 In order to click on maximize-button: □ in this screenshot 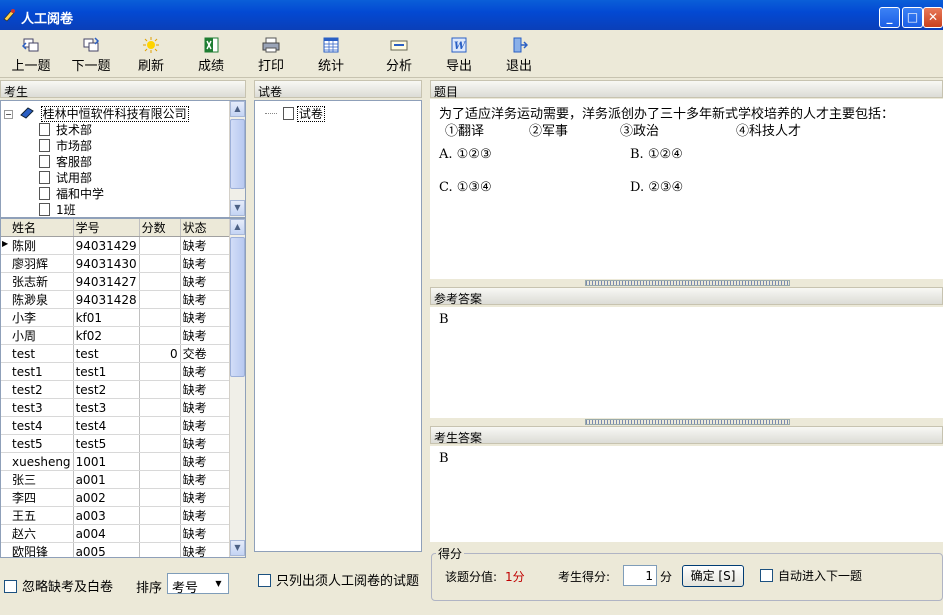, I will do `click(912, 17)`.